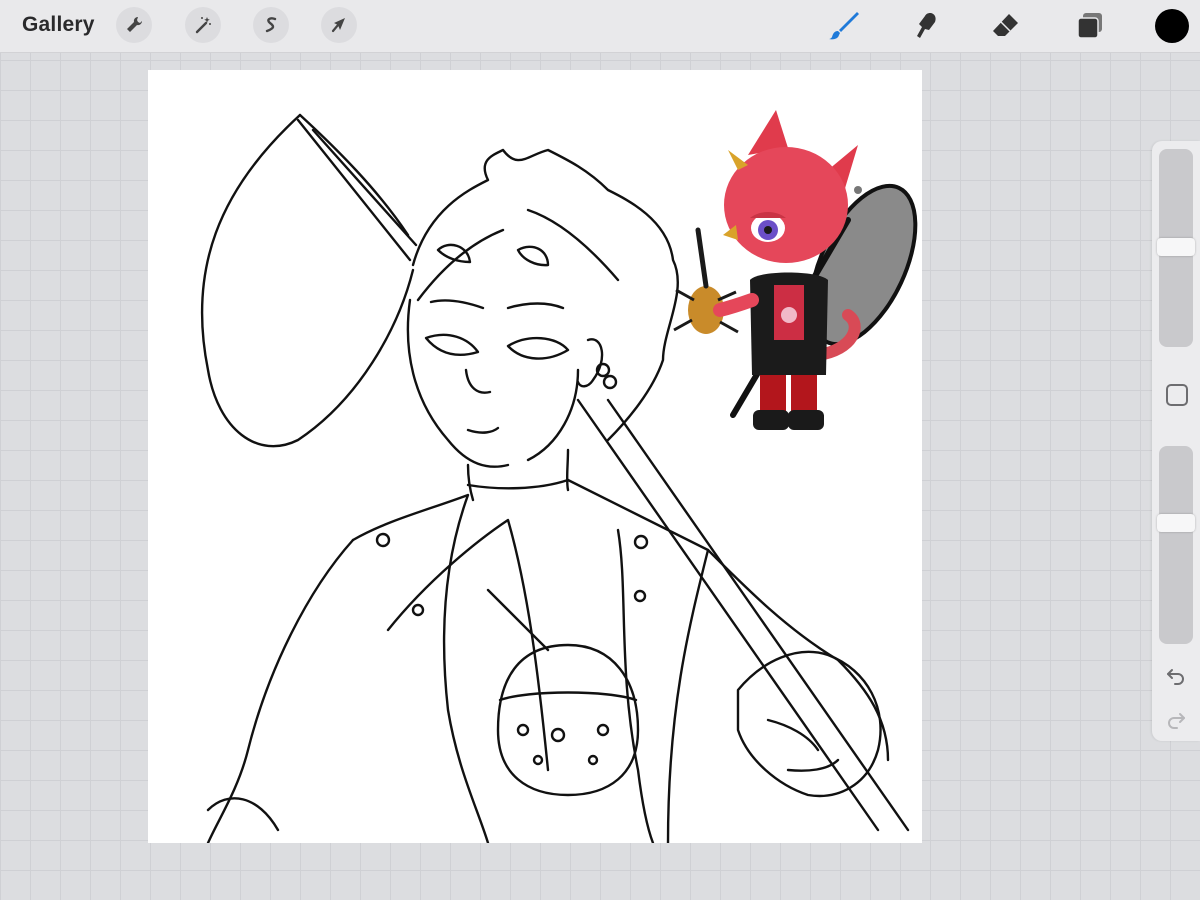 The height and width of the screenshot is (900, 1200). I want to click on brush-icon, so click(844, 26).